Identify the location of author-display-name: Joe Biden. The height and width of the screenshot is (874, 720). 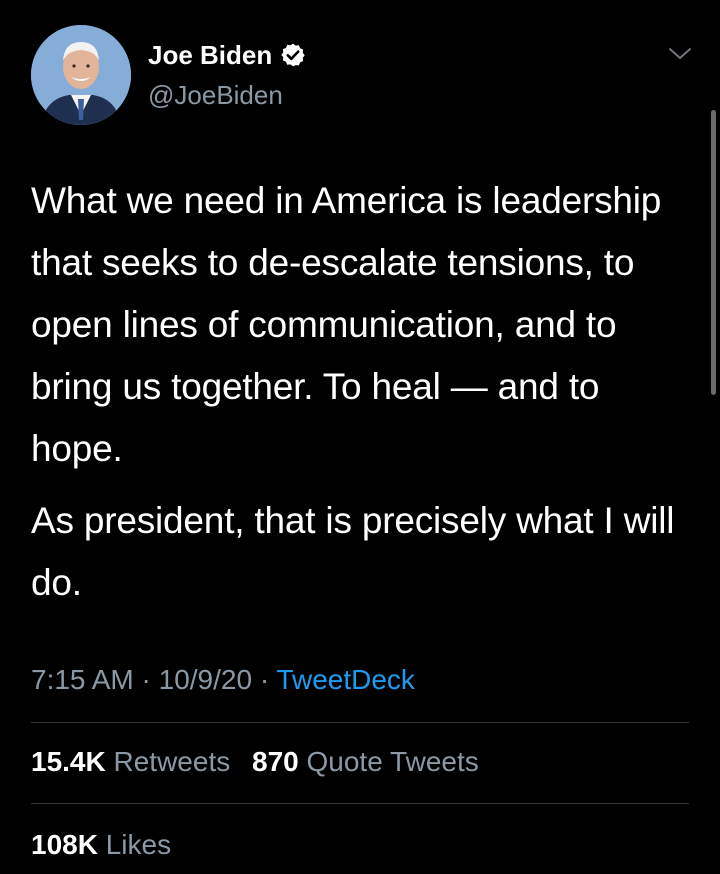
(210, 55).